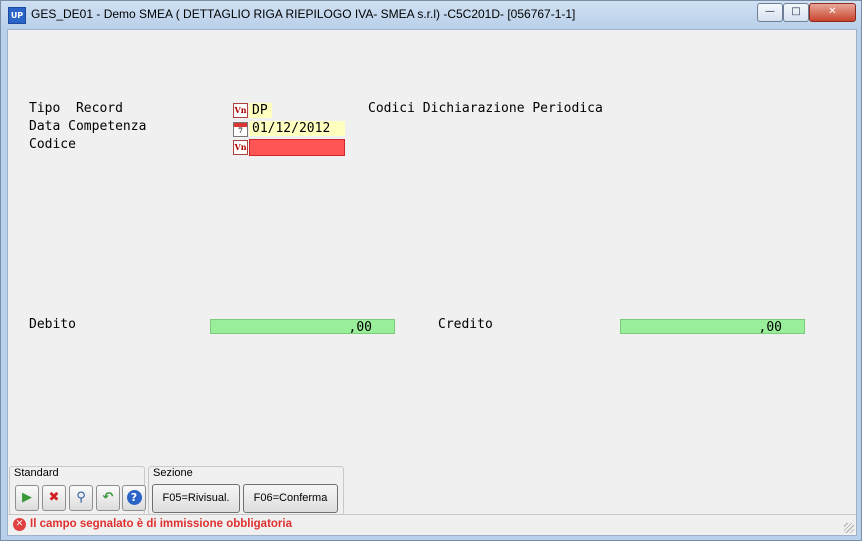 This screenshot has height=541, width=862. Describe the element at coordinates (240, 110) in the screenshot. I see `tipo-record-lookup-icon: Vn` at that location.